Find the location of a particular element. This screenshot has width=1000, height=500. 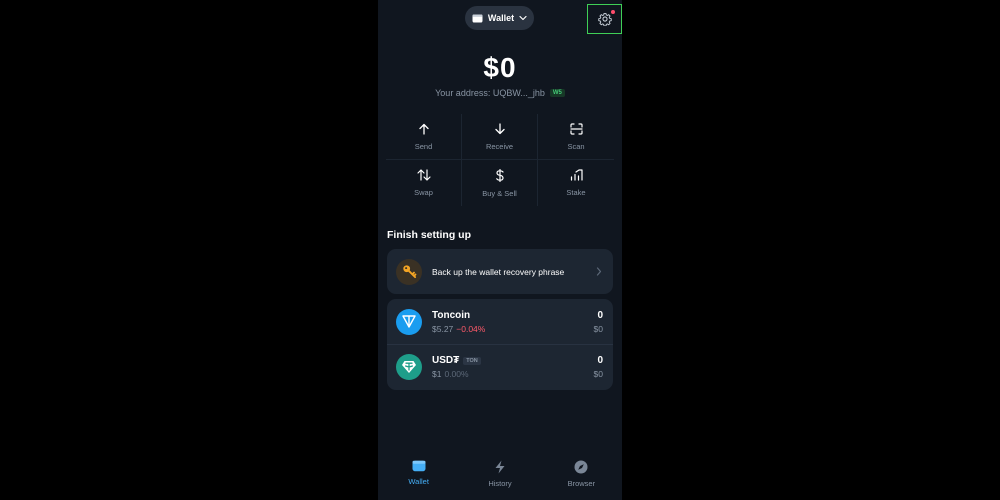

scan-icon is located at coordinates (576, 128).